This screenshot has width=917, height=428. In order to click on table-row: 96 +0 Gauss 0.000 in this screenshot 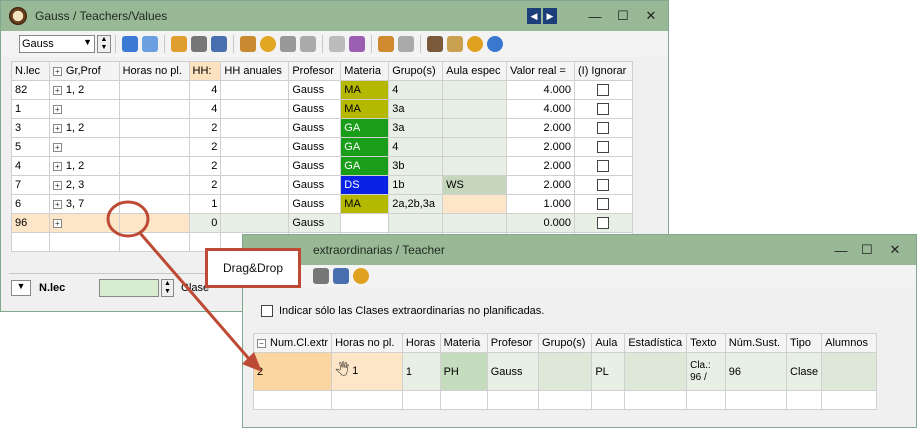, I will do `click(322, 223)`.